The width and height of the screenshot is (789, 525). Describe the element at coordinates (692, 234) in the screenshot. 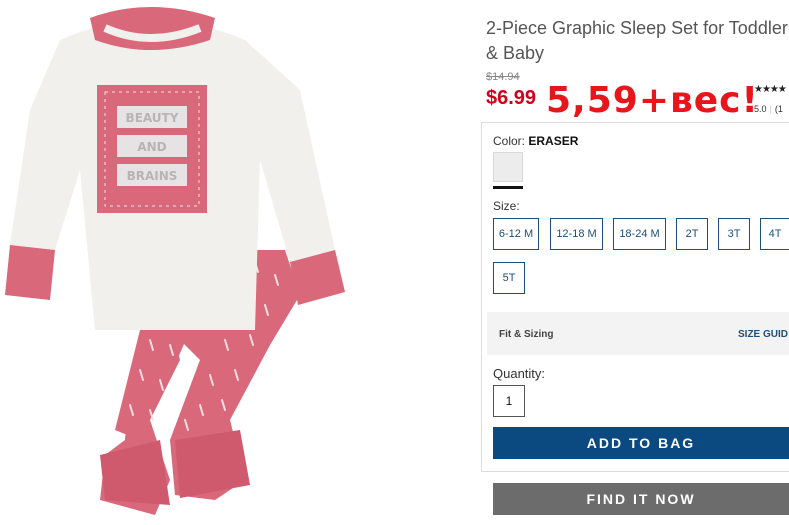

I see `size-option-2t: 2T` at that location.